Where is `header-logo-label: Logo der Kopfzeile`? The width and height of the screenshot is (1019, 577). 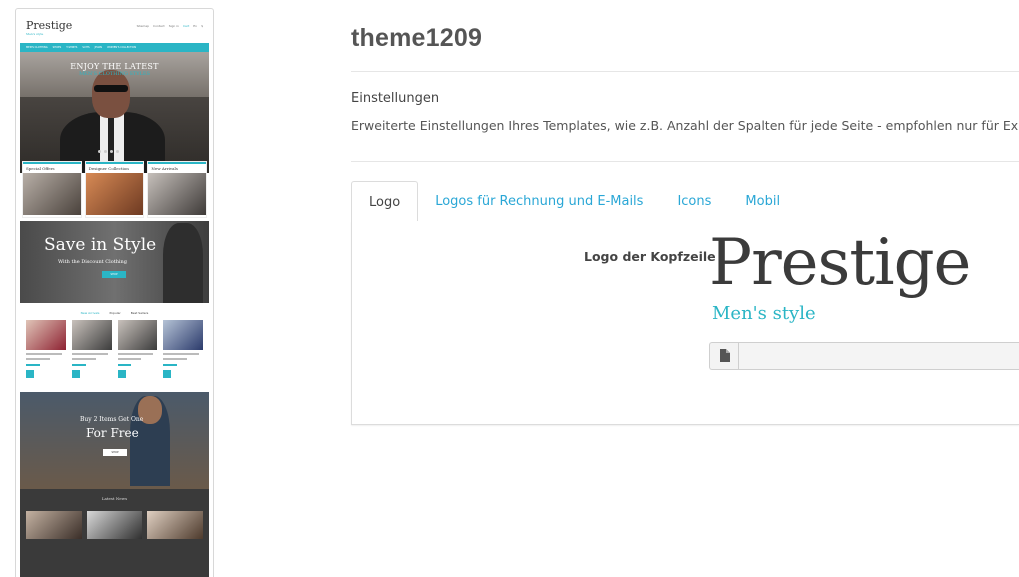 header-logo-label: Logo der Kopfzeile is located at coordinates (650, 256).